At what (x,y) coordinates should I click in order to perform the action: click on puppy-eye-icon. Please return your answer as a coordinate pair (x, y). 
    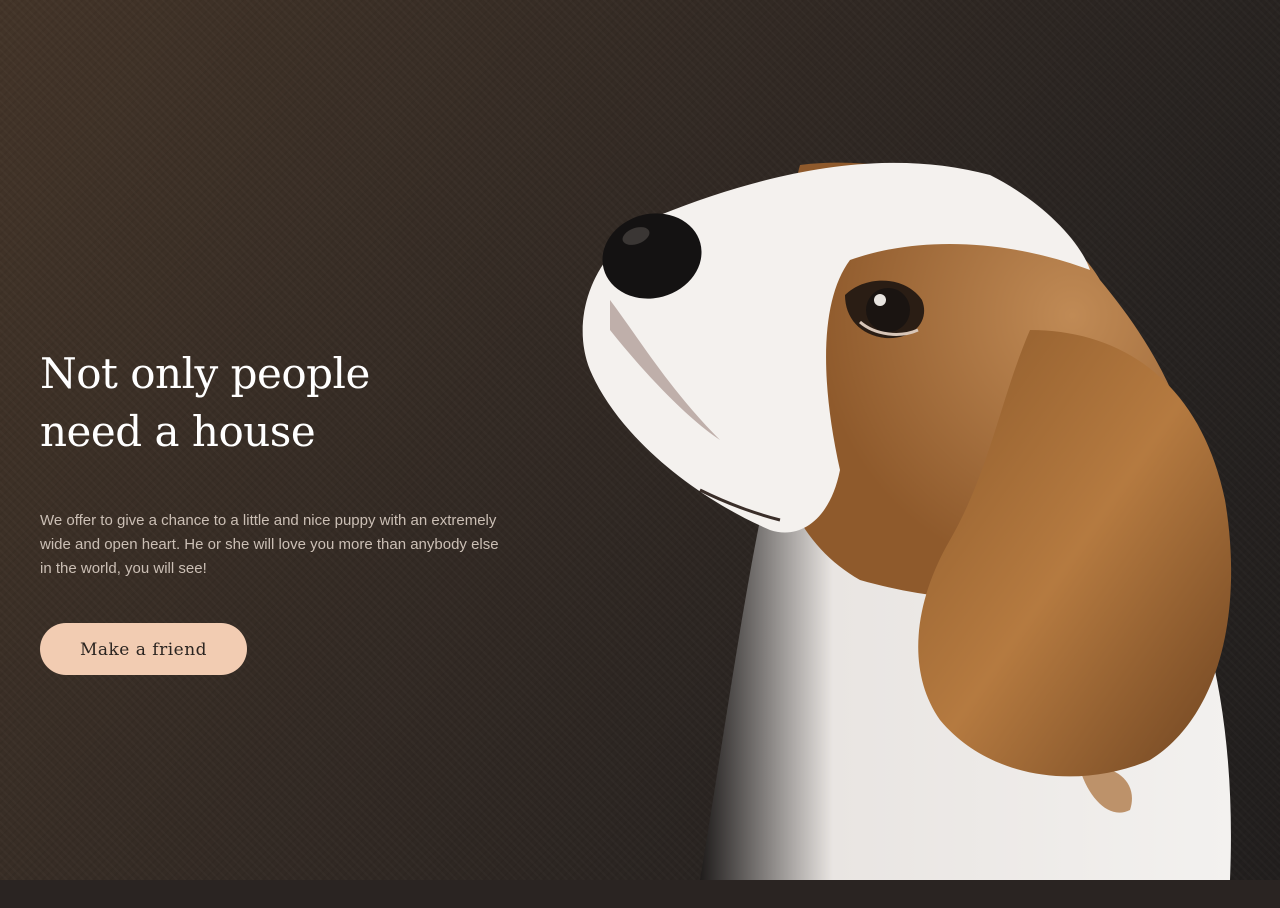
    Looking at the image, I should click on (888, 310).